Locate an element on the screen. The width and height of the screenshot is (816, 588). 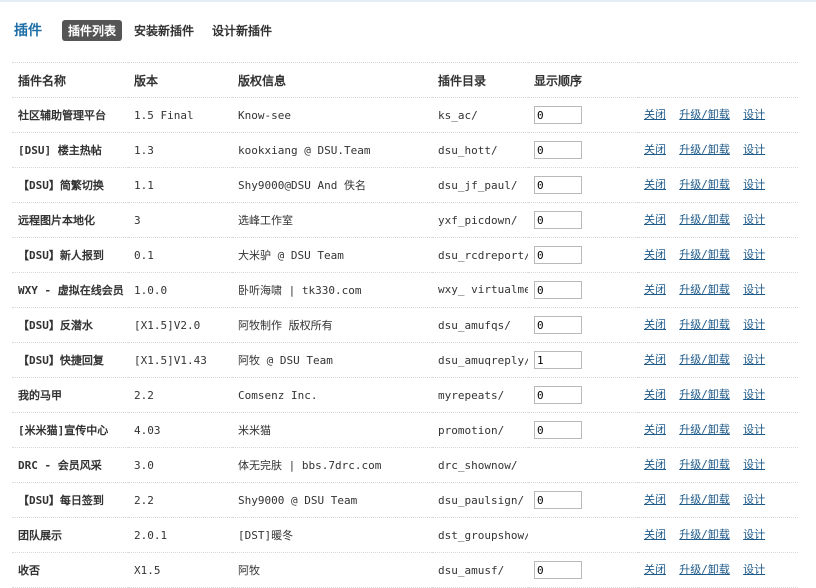
plugin-dir: dsu_rcdreport/ is located at coordinates (480, 255).